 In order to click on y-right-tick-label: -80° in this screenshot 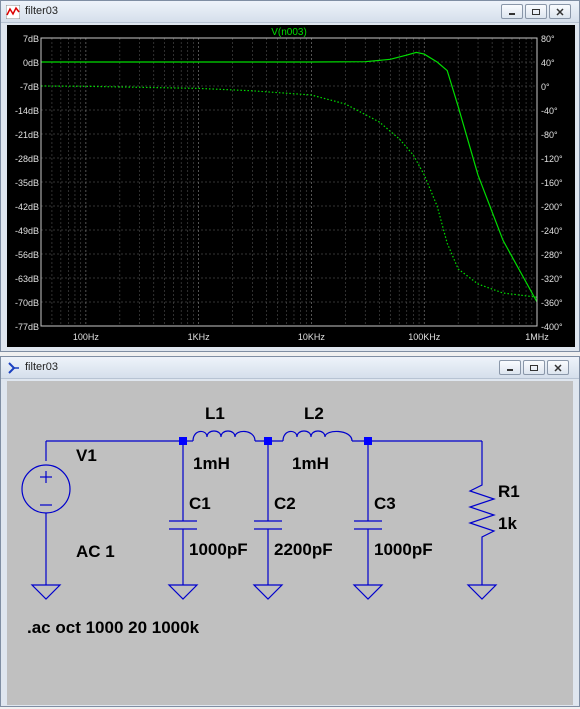, I will do `click(549, 135)`.